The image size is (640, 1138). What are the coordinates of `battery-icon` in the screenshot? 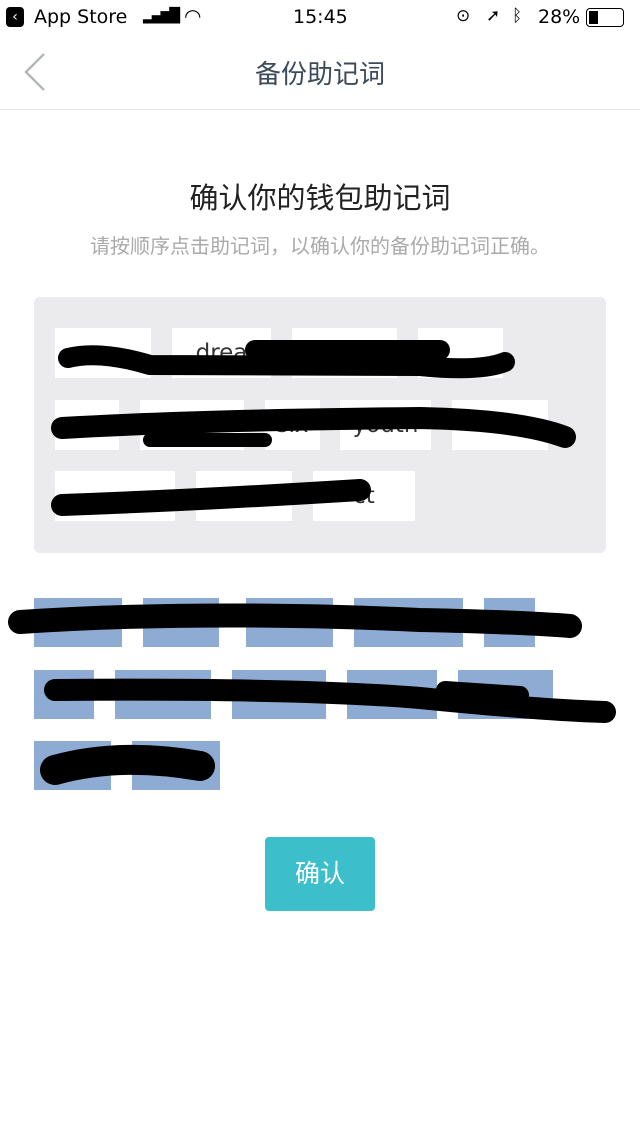 It's located at (605, 17).